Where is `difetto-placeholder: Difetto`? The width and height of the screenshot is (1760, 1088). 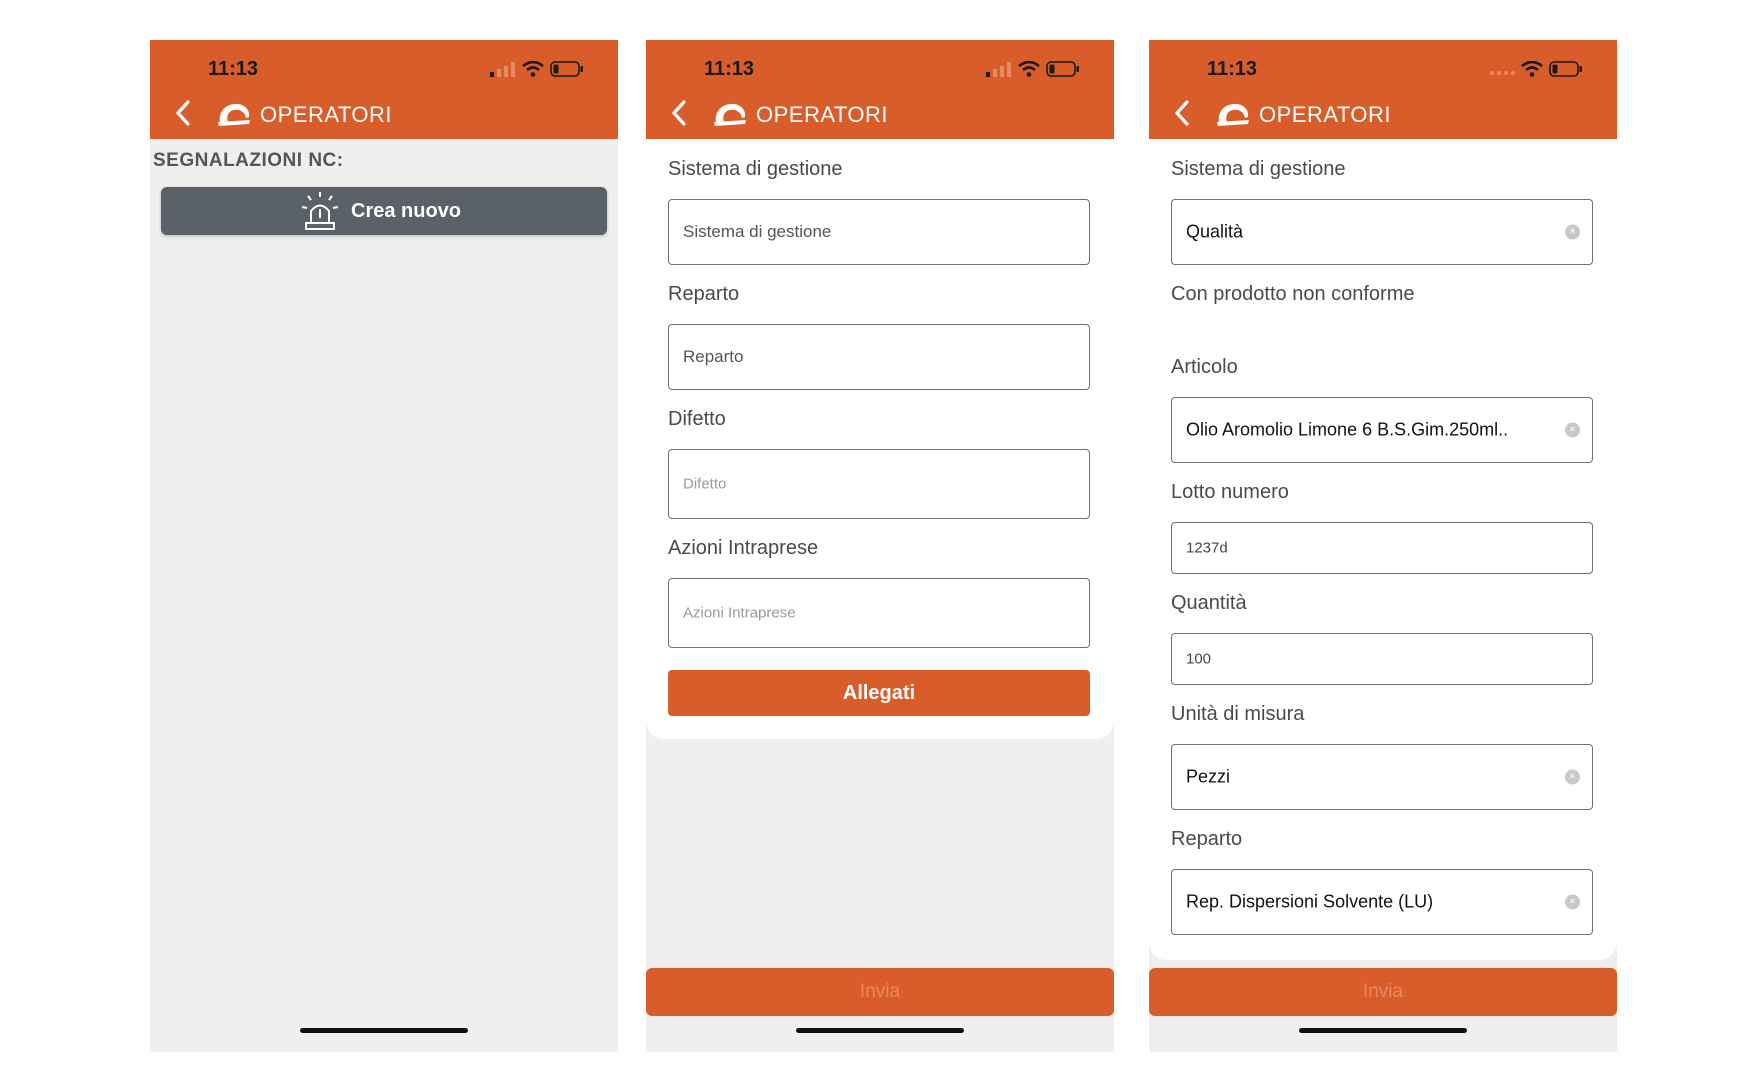
difetto-placeholder: Difetto is located at coordinates (705, 484).